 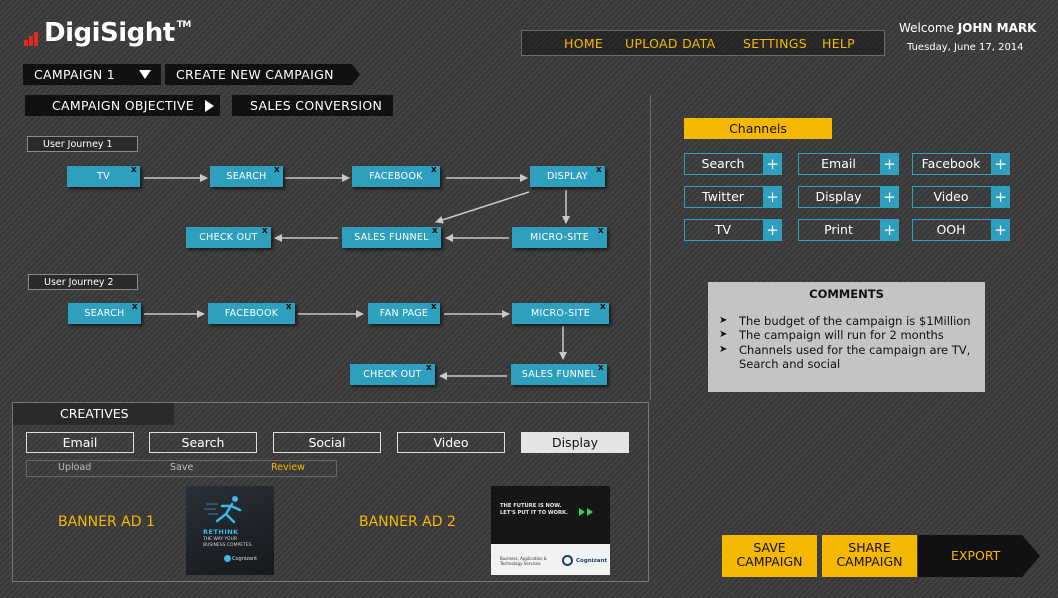 I want to click on journey1-node-check-out: CHECK OUT x, so click(x=228, y=237).